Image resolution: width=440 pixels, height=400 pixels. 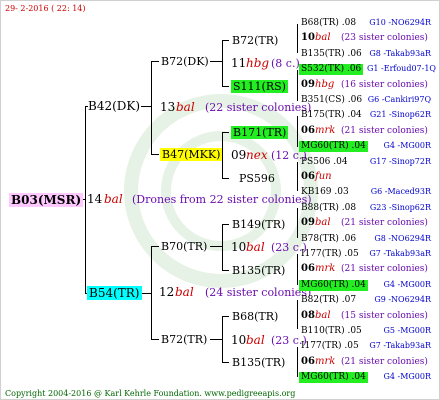 I want to click on gen4-id: B88(TR) .08, so click(x=328, y=208).